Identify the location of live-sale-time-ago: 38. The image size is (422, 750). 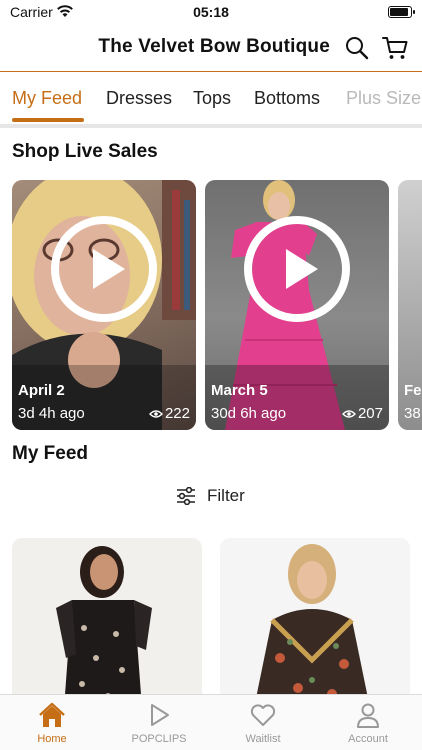
(412, 413).